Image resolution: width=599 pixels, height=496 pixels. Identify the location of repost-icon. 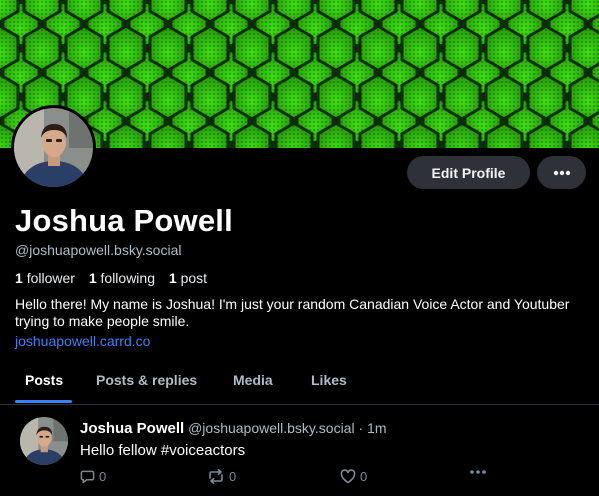
(216, 476).